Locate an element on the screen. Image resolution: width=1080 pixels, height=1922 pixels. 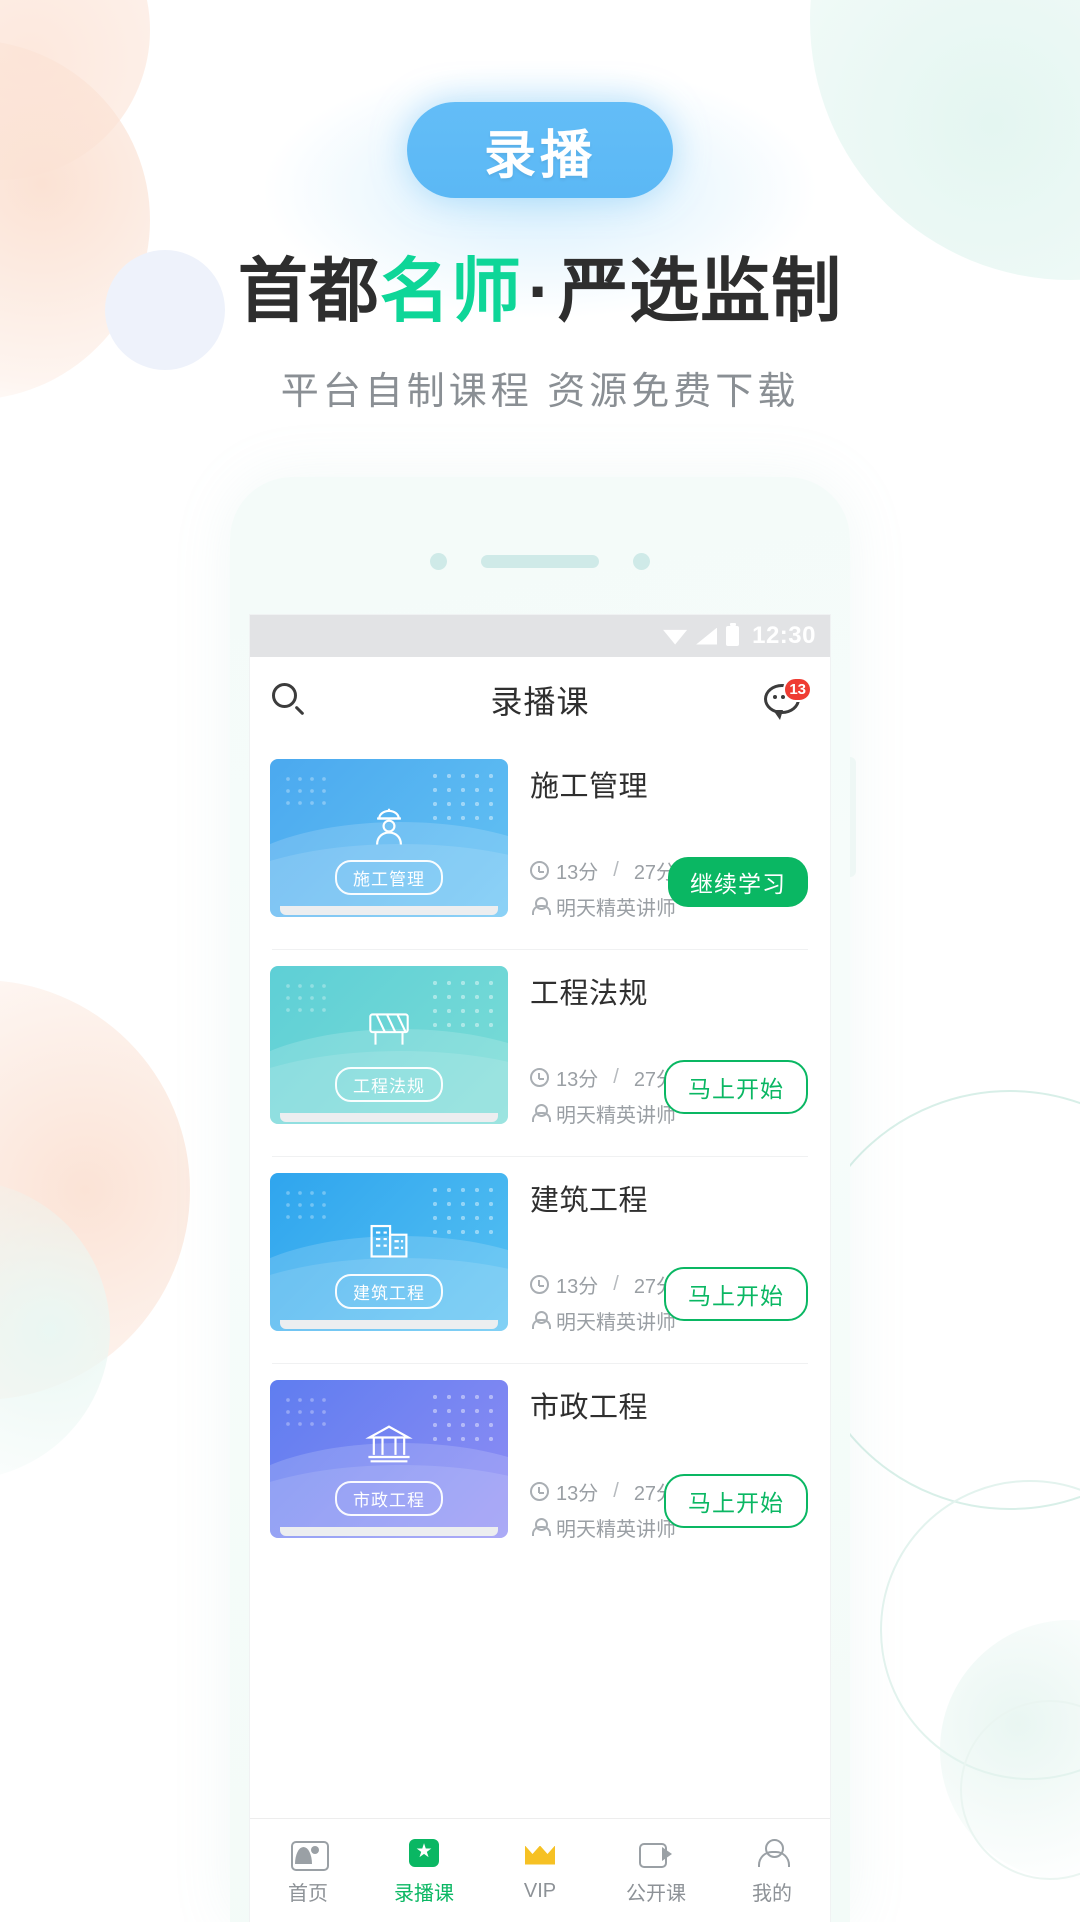
tab-label: 首页 is located at coordinates (308, 1893).